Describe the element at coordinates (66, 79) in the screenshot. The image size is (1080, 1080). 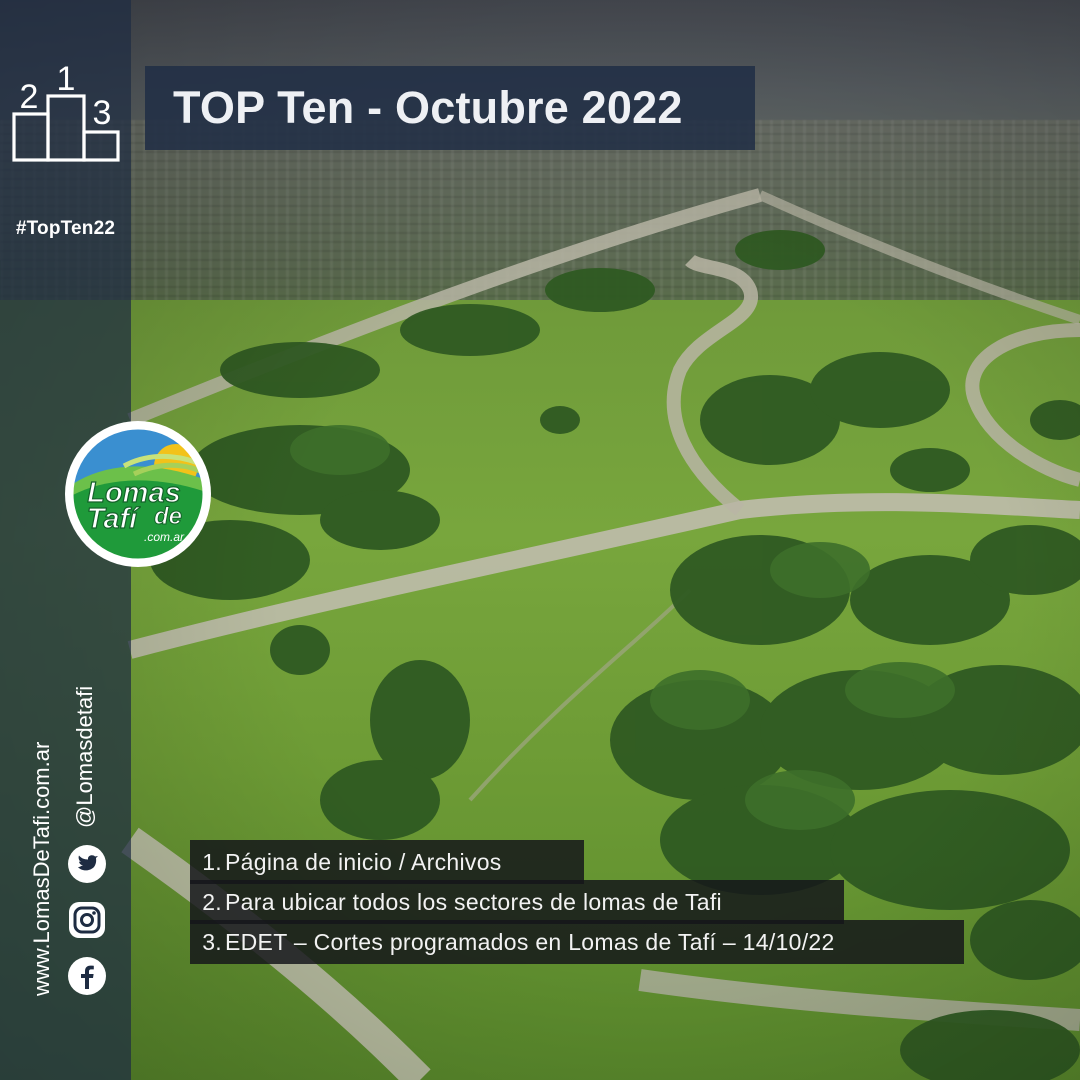
I see `podium-place-1: 1` at that location.